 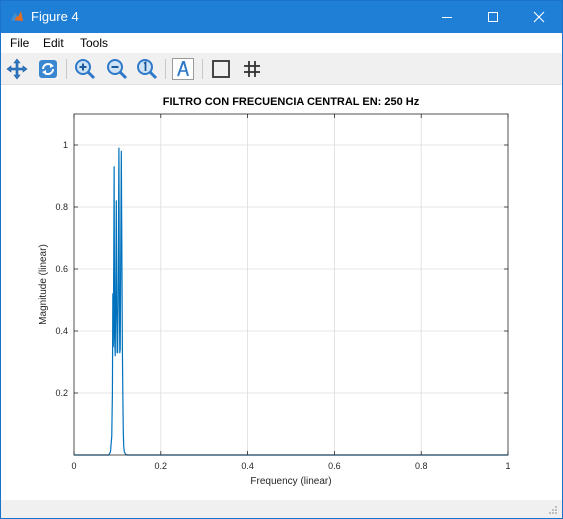 I want to click on x-tick-label: 1, so click(x=507, y=466).